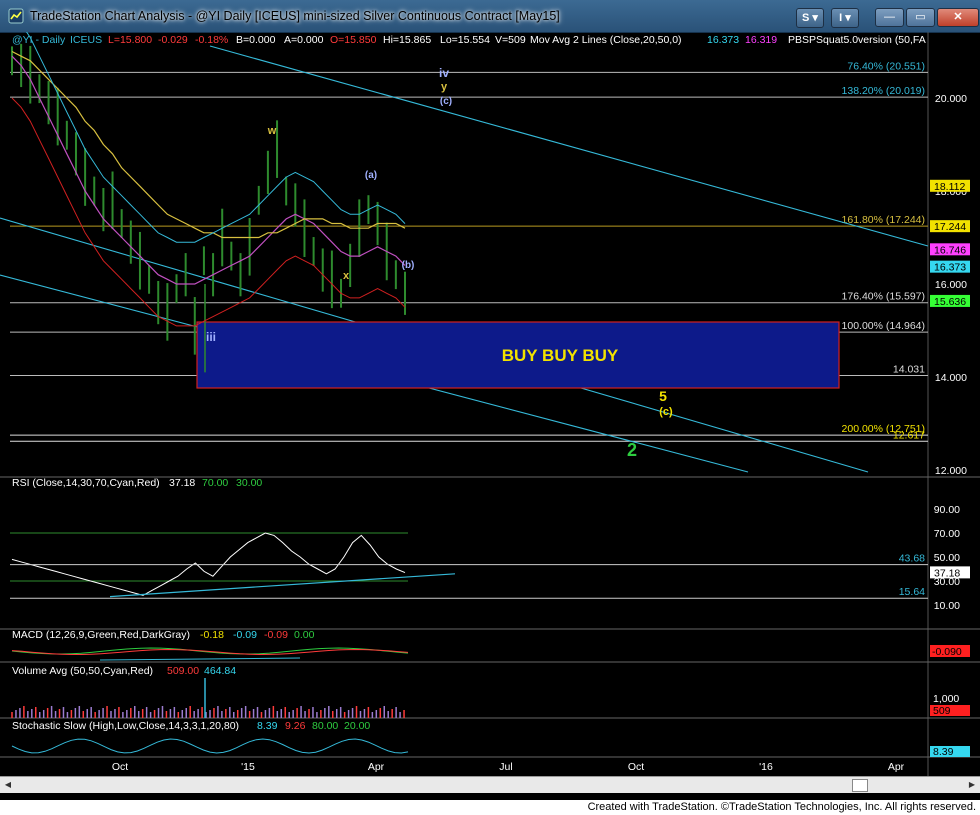 The image size is (980, 815). What do you see at coordinates (267, 726) in the screenshot?
I see `stoch-v1: 8.39` at bounding box center [267, 726].